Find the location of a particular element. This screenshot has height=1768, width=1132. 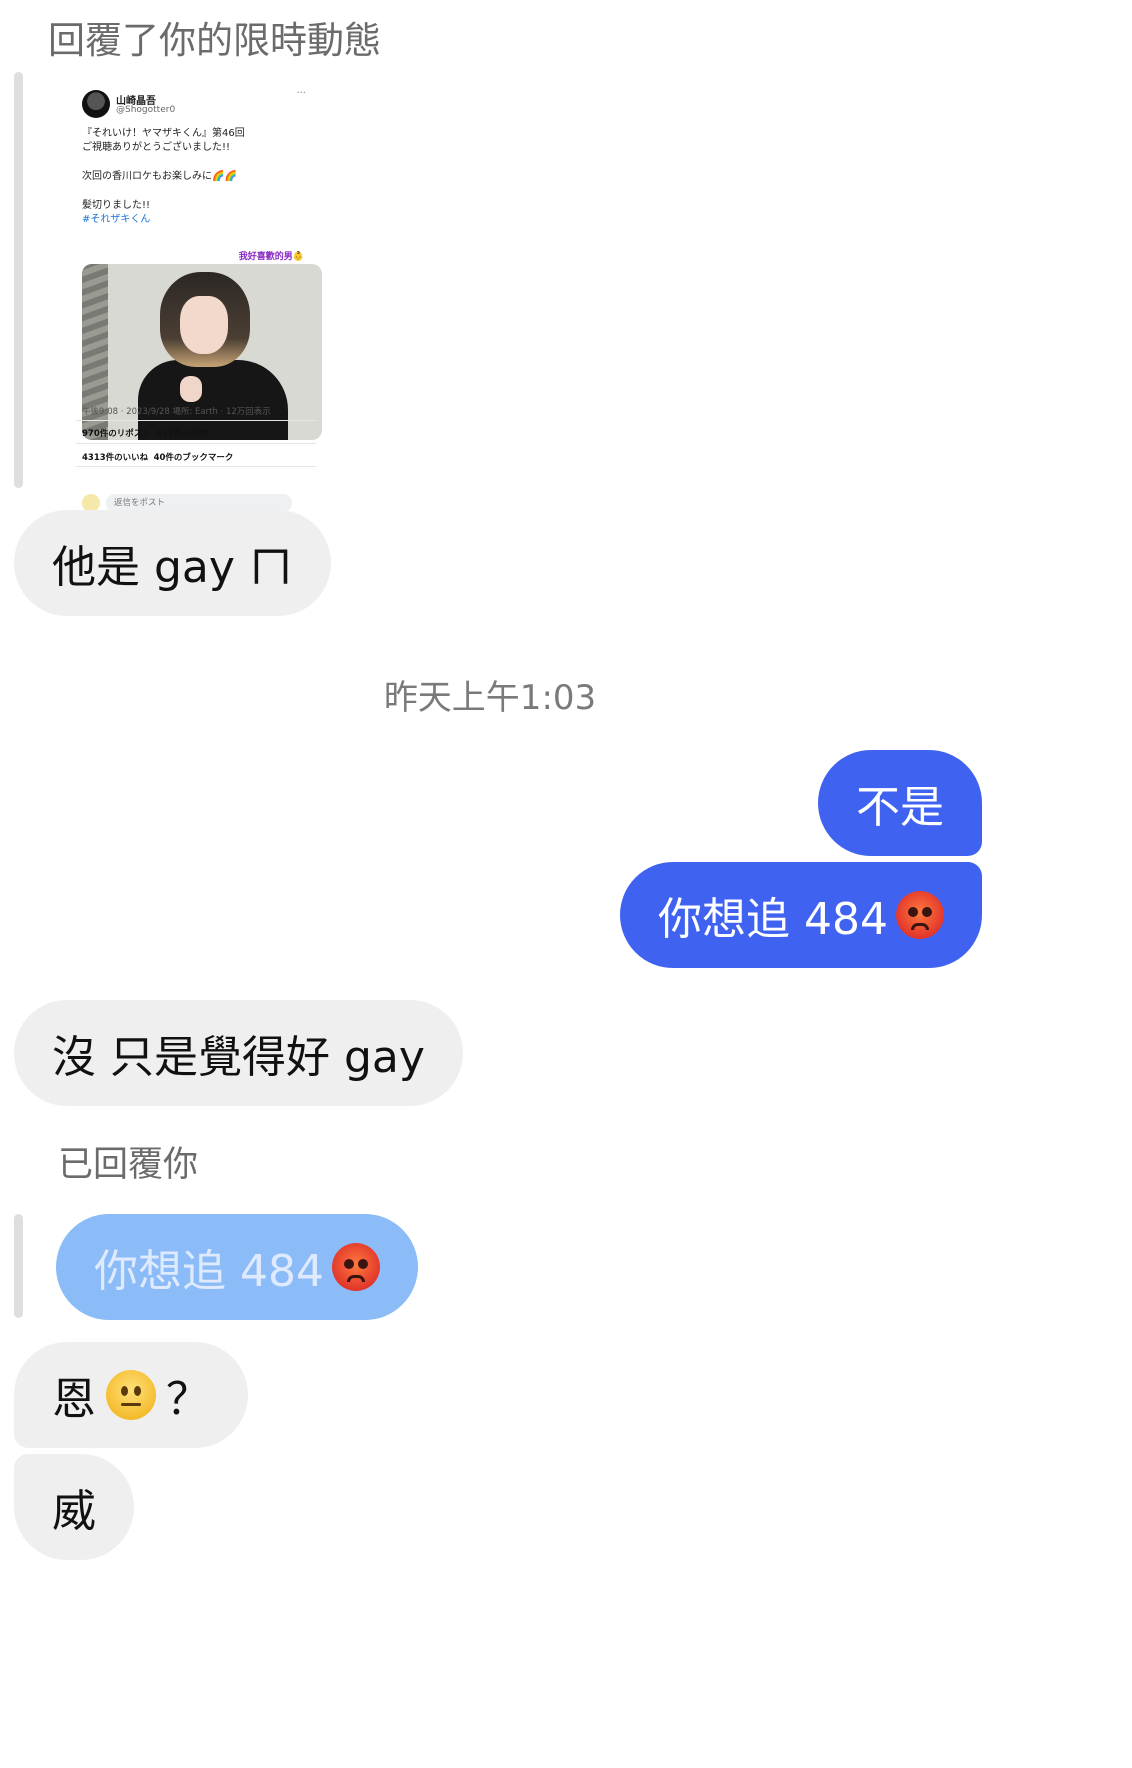

outgoing-message-bubble: 你想追 484 is located at coordinates (801, 915).